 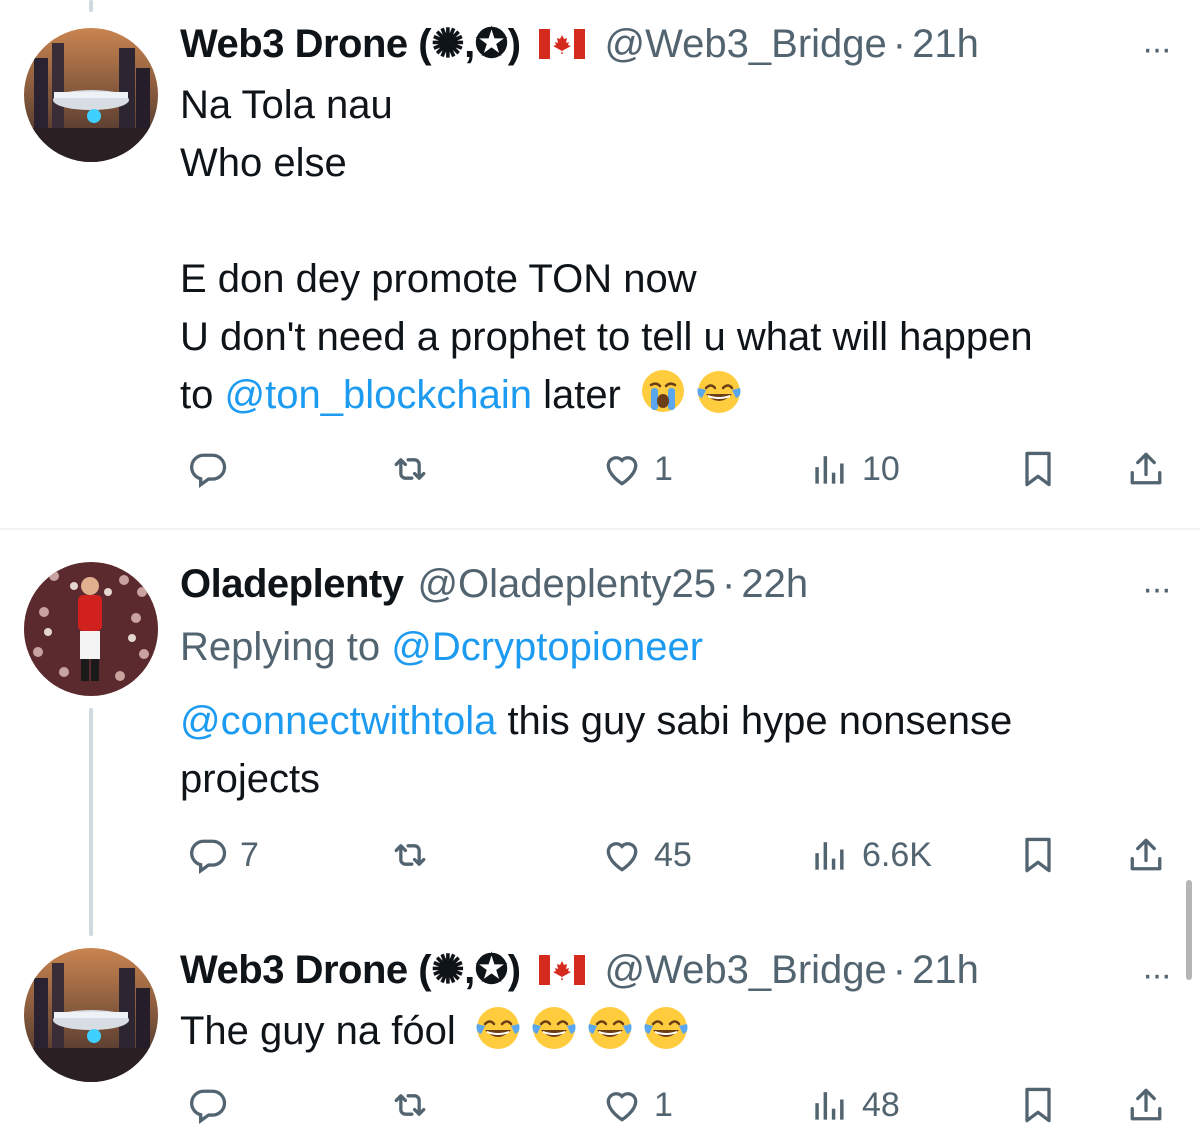 I want to click on mention-link: @ton_blockchain, so click(x=377, y=395).